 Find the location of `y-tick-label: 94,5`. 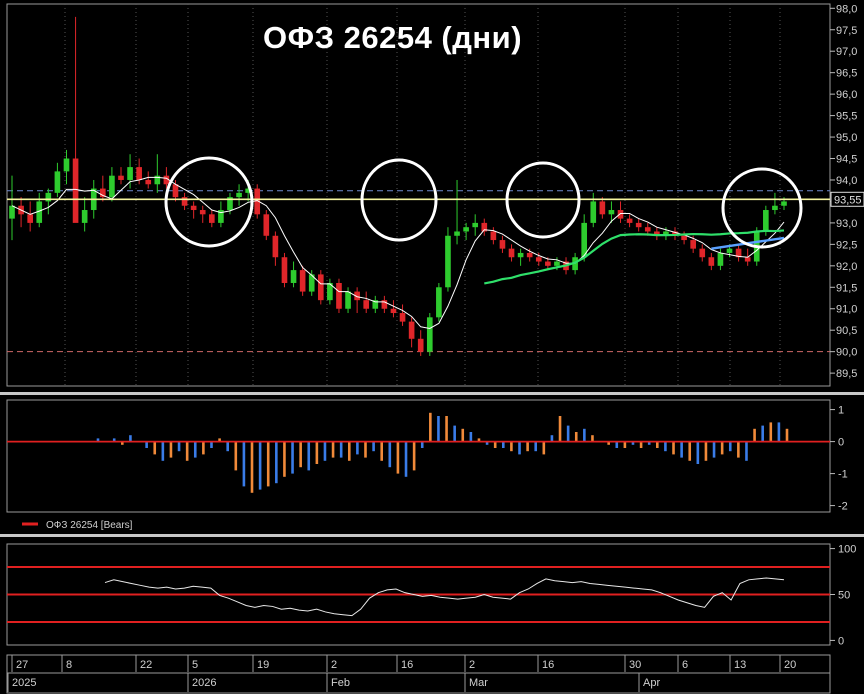

y-tick-label: 94,5 is located at coordinates (846, 160).